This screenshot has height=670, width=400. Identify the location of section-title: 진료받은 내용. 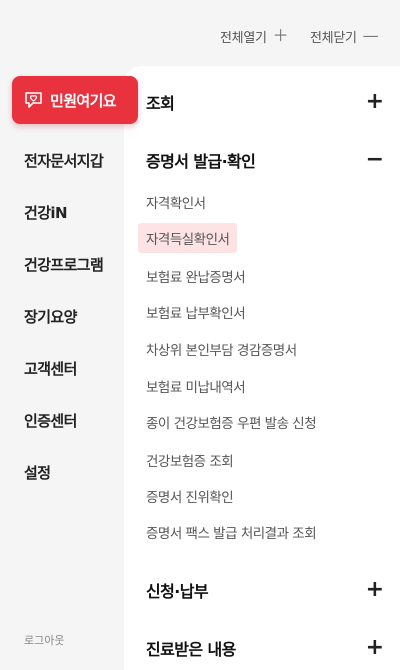
(191, 649).